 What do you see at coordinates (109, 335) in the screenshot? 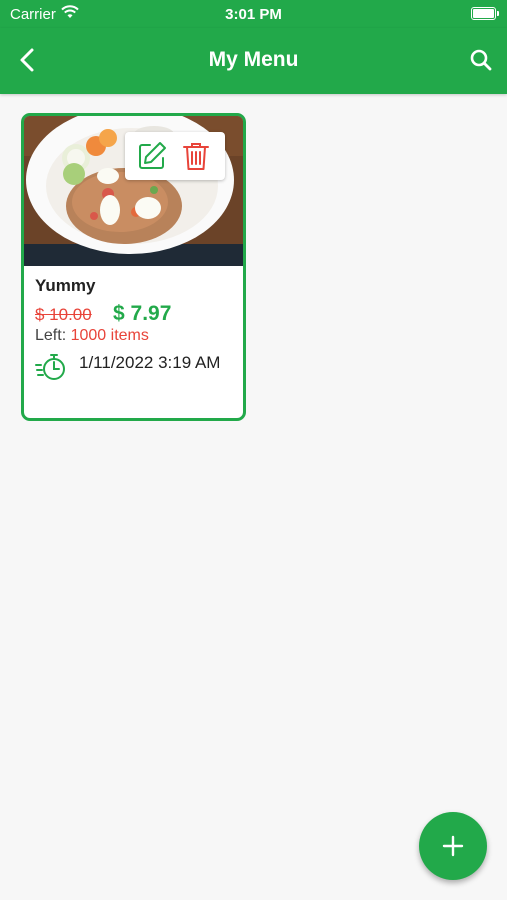
I see `stock-value: 1000 items` at bounding box center [109, 335].